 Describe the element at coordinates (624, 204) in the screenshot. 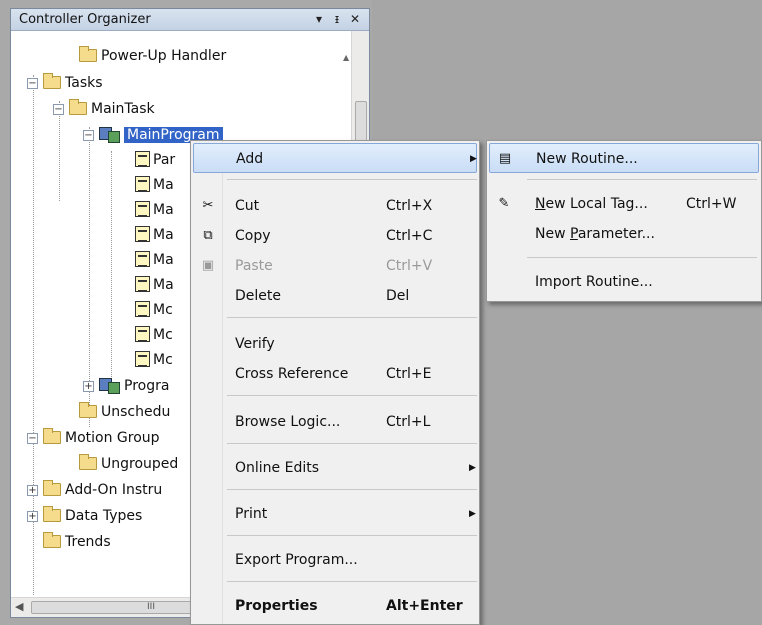

I see `submenu-item-new-local-tag: ✎ New Local Tag... Ctrl+W` at that location.